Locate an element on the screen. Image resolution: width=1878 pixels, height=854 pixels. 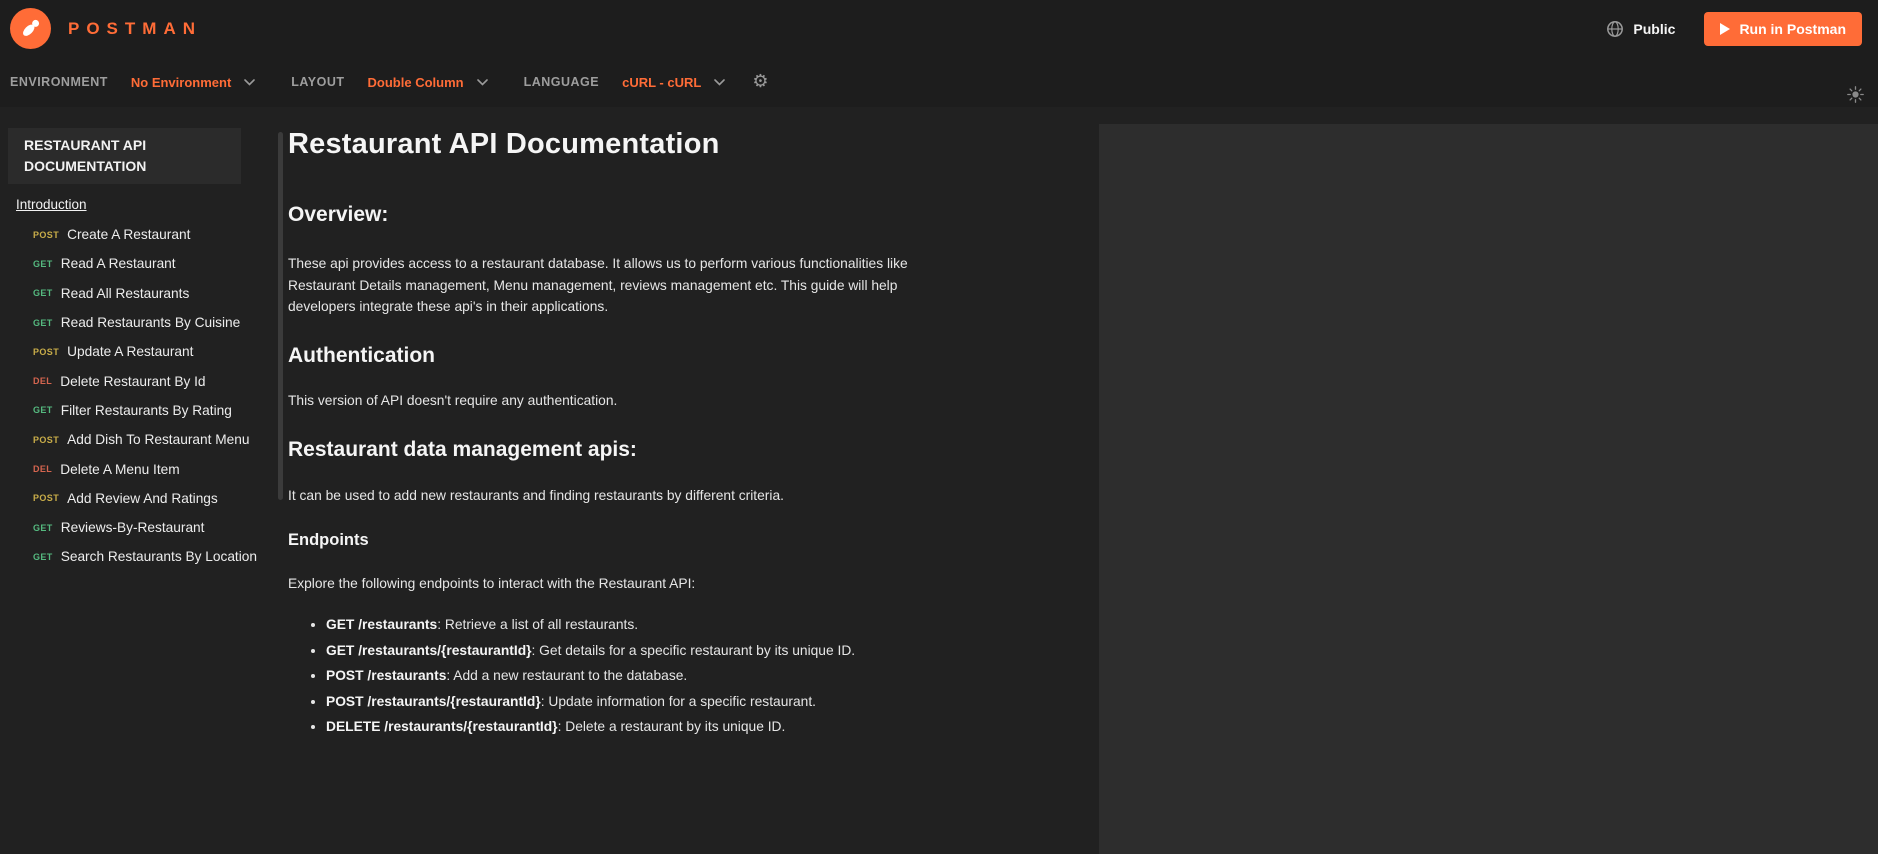
collection-title: RESTAURANT API DOCUMENTATION is located at coordinates (124, 156).